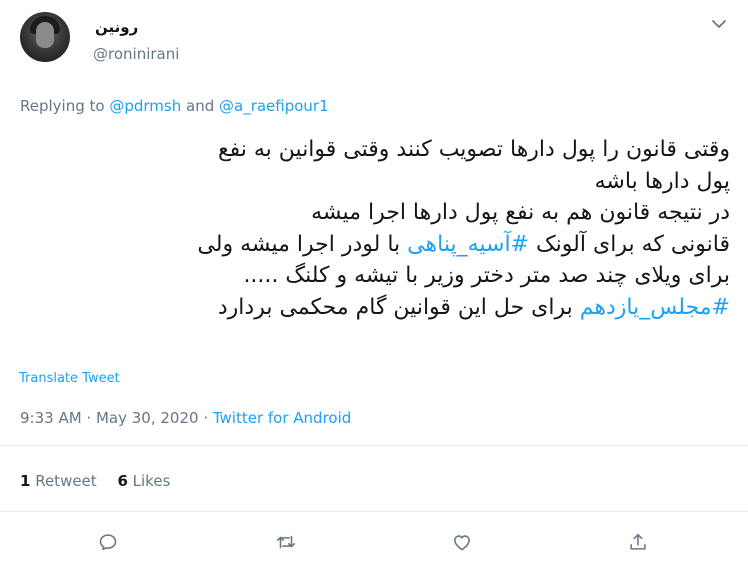 Image resolution: width=748 pixels, height=573 pixels. I want to click on likes-count: 6, so click(122, 481).